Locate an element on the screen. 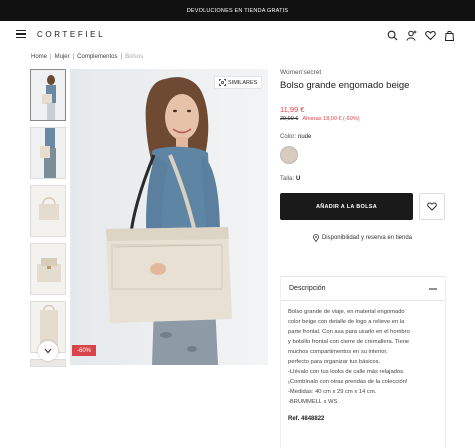 The image size is (475, 448). availability-label: Disponibilidad y reserva en tienda is located at coordinates (367, 238).